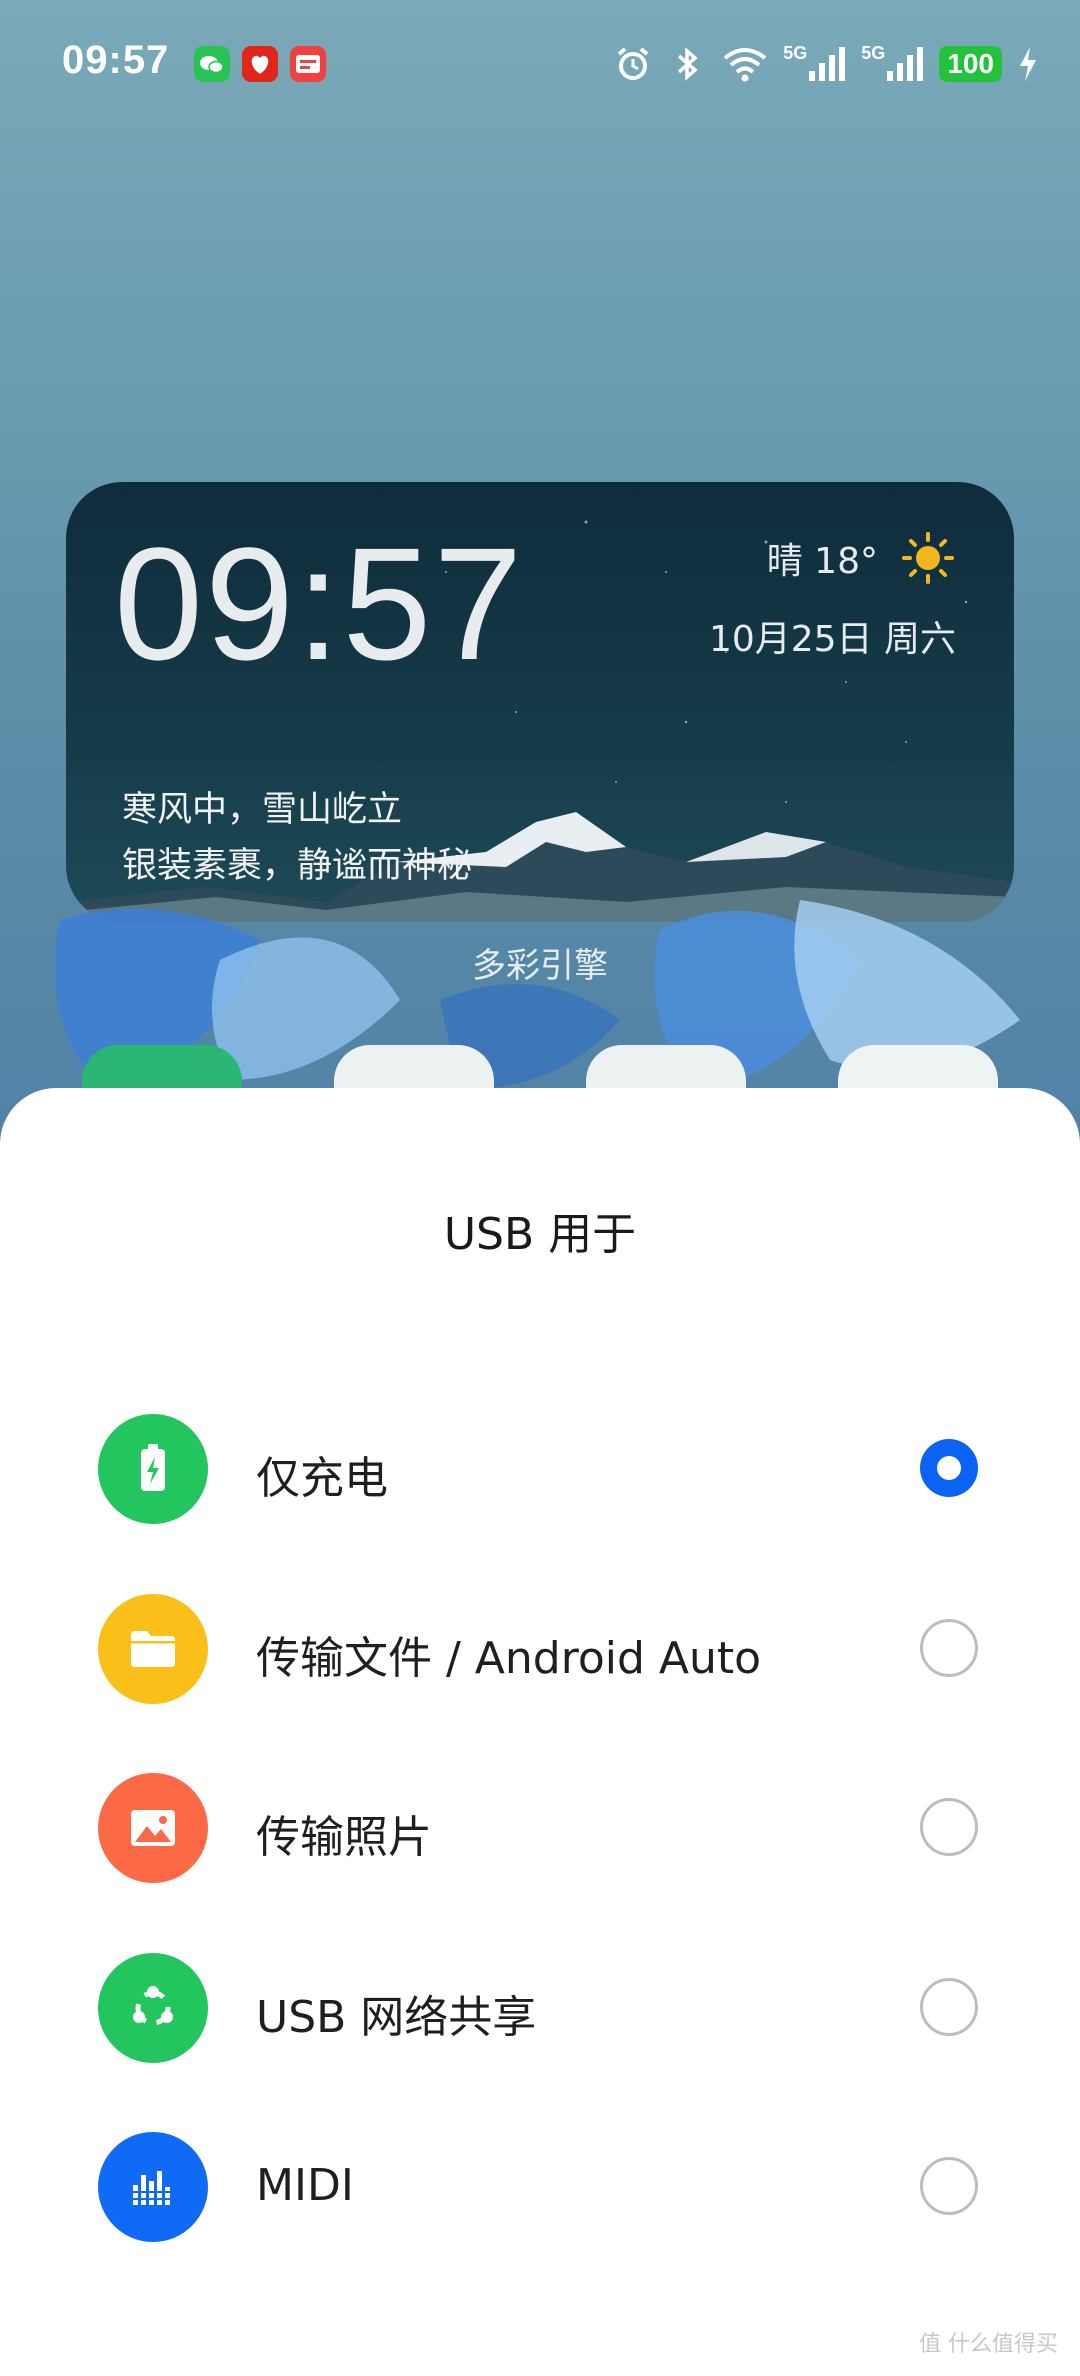  I want to click on battery-indicator: 100, so click(970, 64).